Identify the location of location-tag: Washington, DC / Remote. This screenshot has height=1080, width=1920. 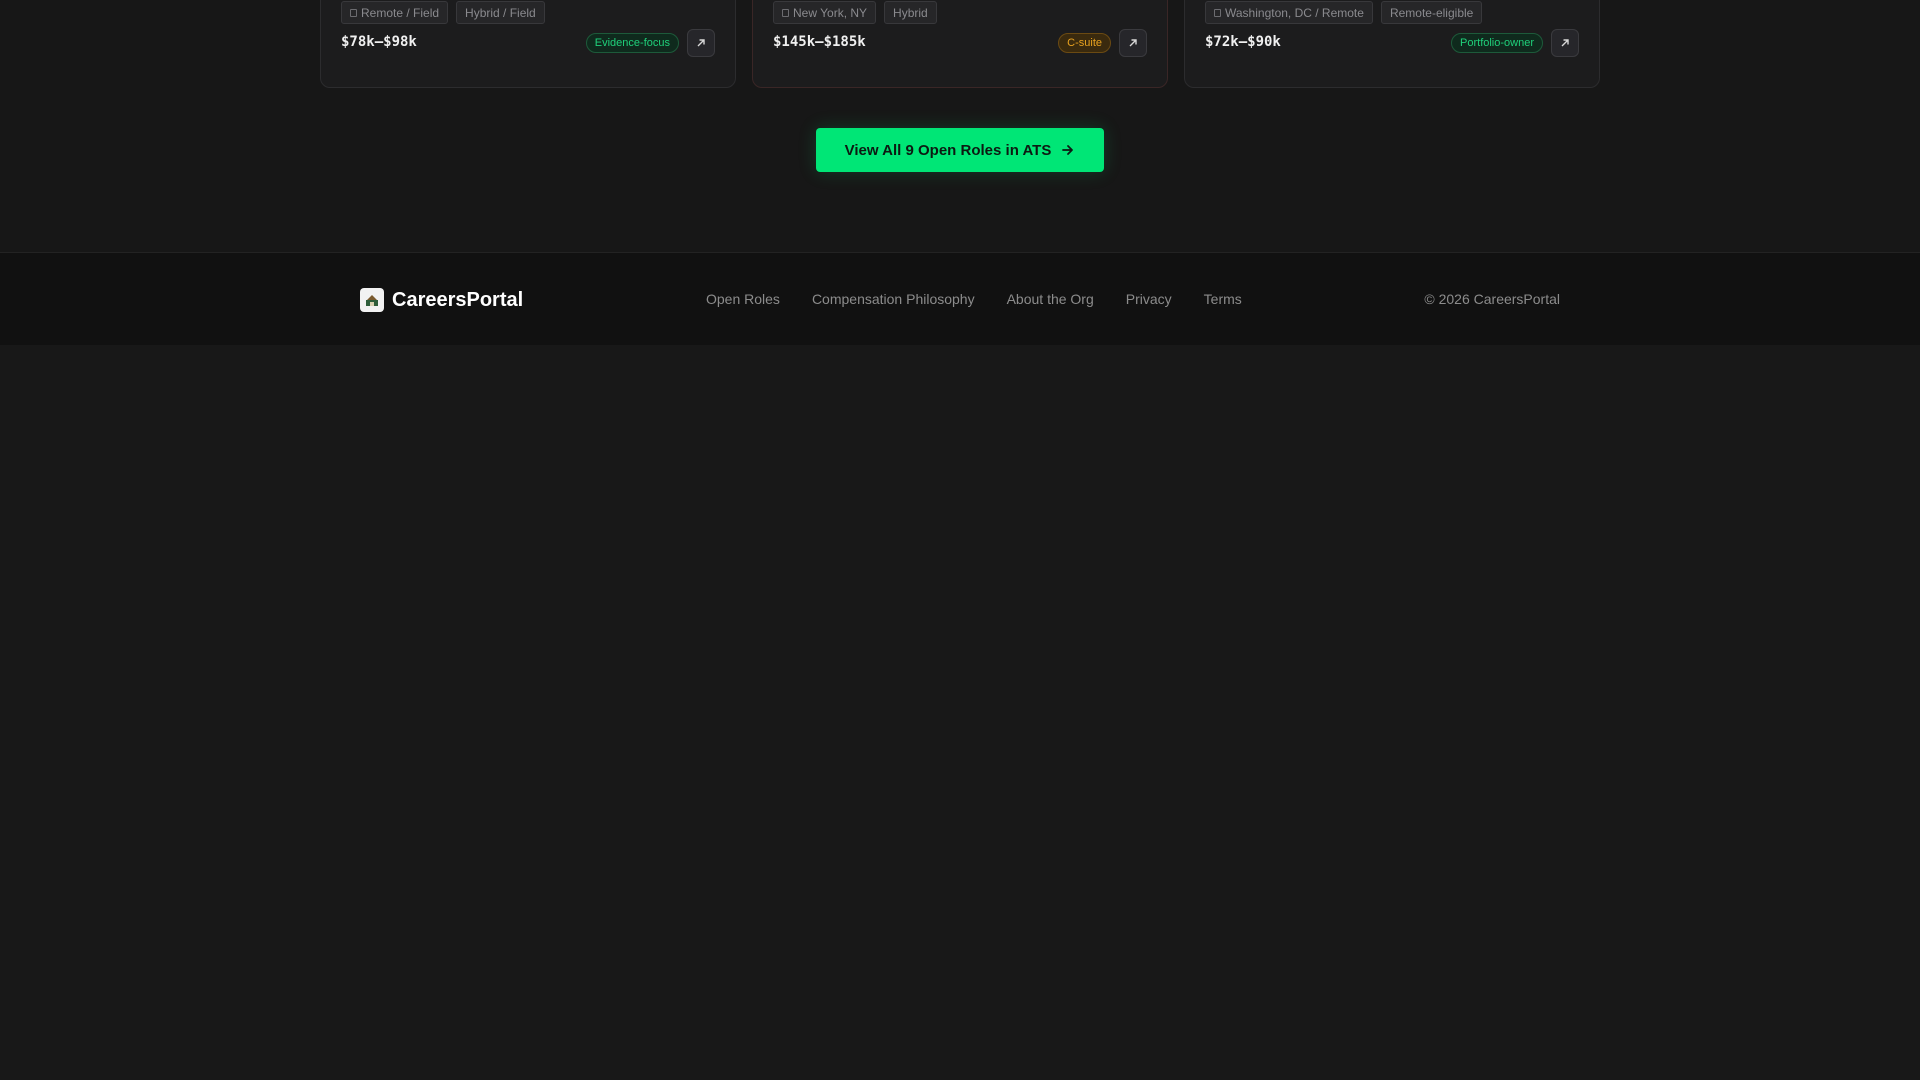
(1289, 12).